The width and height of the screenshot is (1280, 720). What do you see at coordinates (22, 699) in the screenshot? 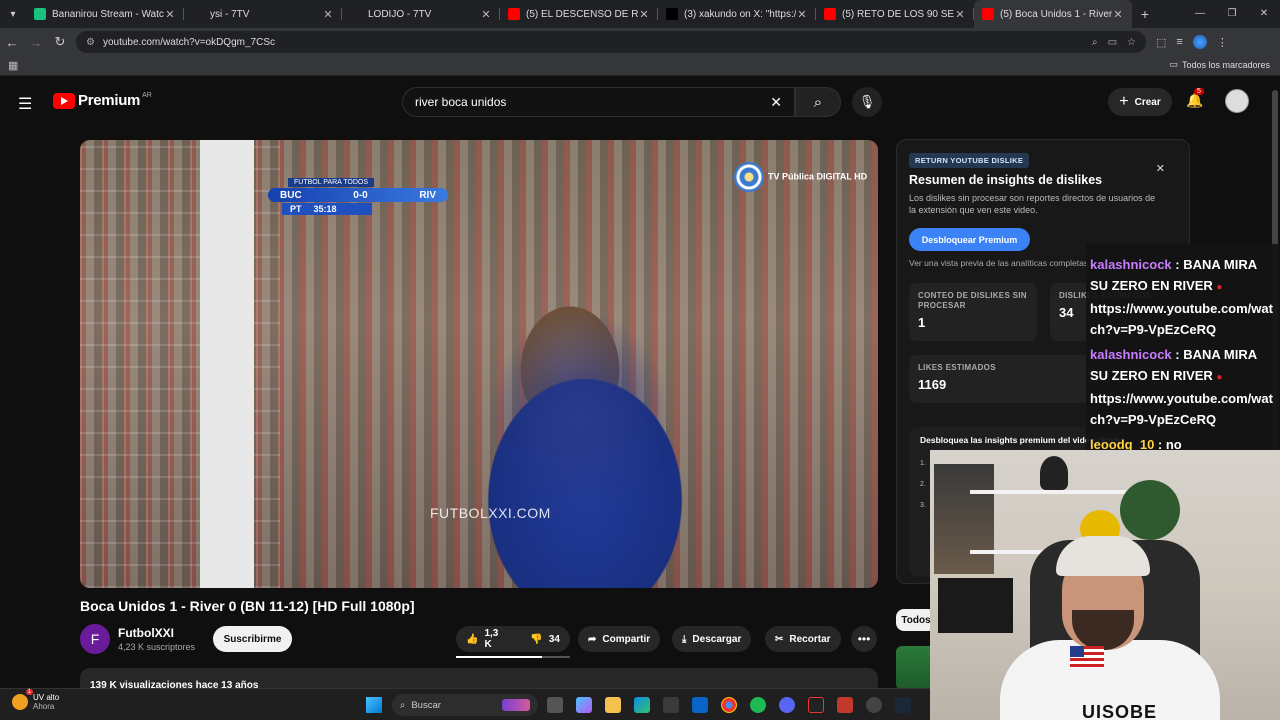
I see `sun-icon: 1` at bounding box center [22, 699].